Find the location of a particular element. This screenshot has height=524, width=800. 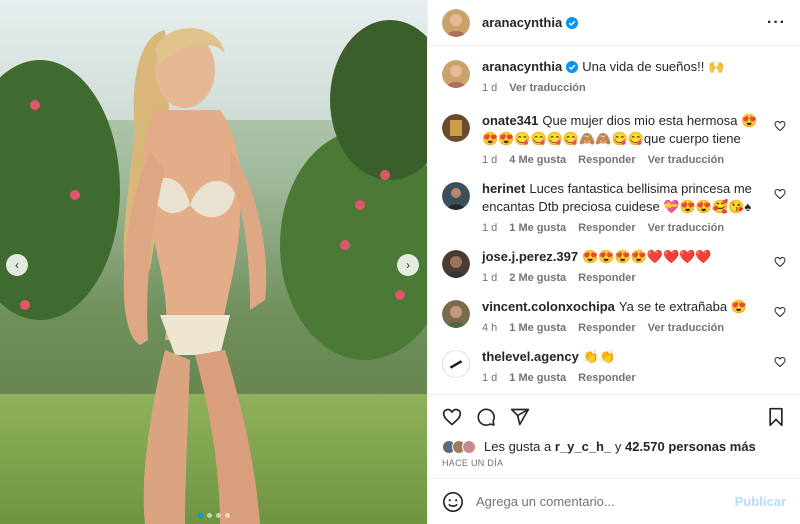

comment-time: 4 h is located at coordinates (489, 328).